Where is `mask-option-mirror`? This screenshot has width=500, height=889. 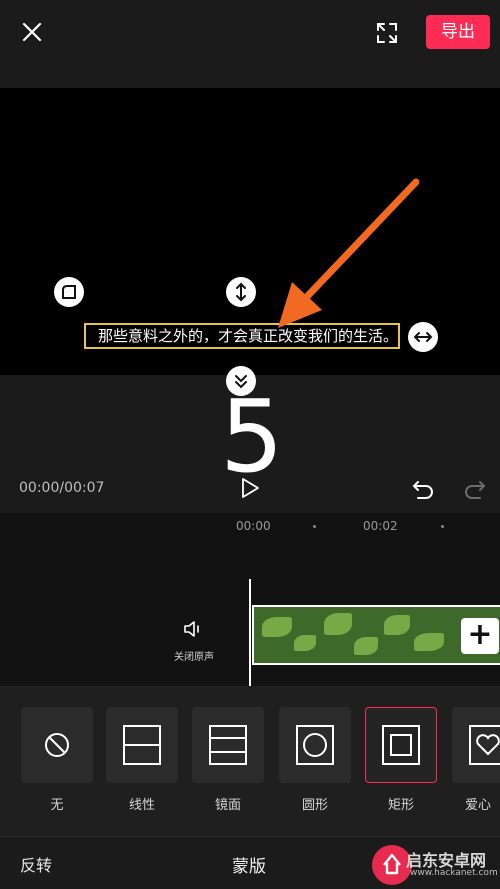 mask-option-mirror is located at coordinates (228, 745).